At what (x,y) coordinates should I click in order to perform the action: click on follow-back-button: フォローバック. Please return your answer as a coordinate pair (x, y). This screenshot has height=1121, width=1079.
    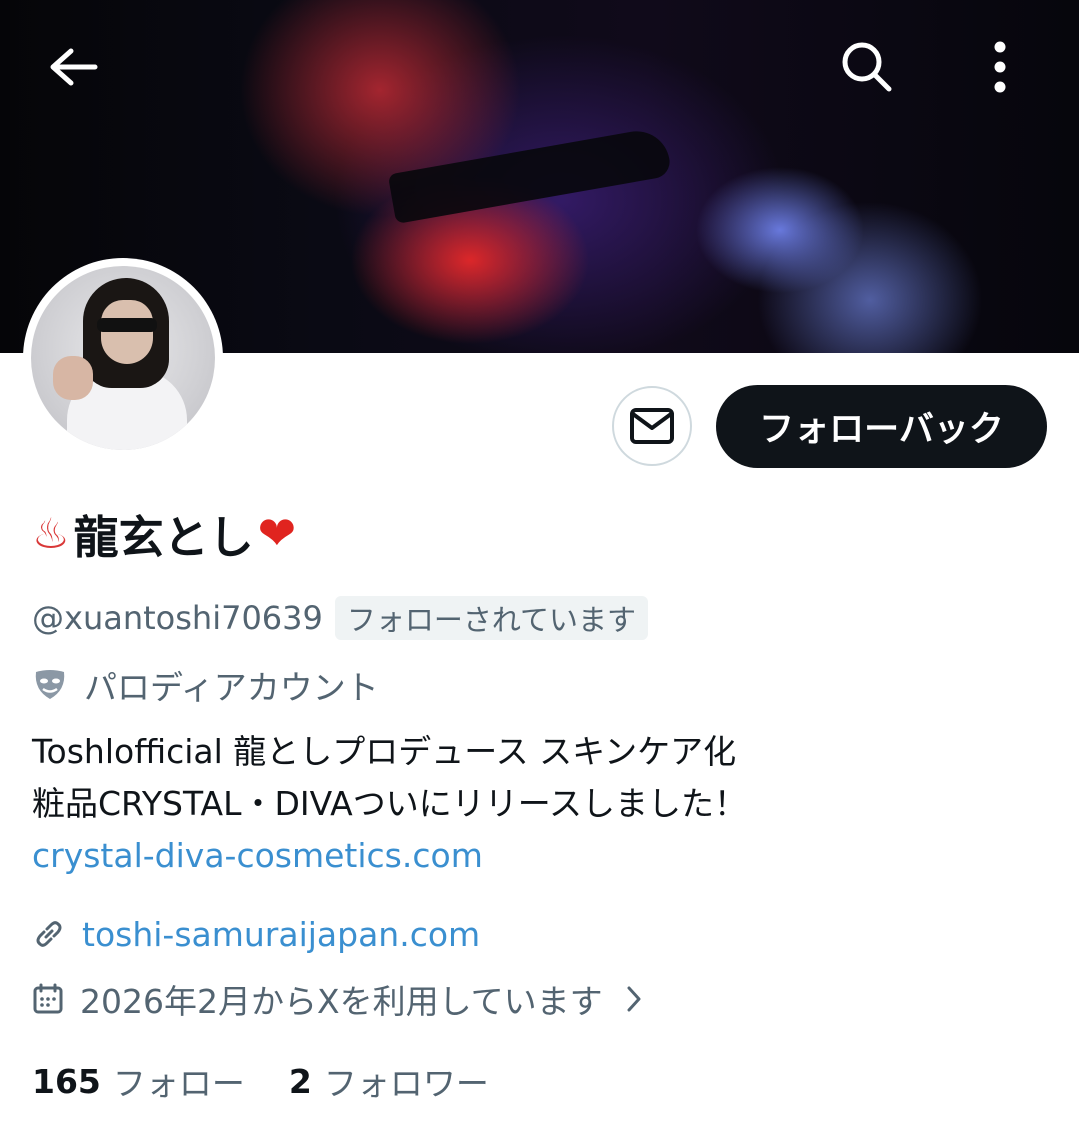
    Looking at the image, I should click on (881, 426).